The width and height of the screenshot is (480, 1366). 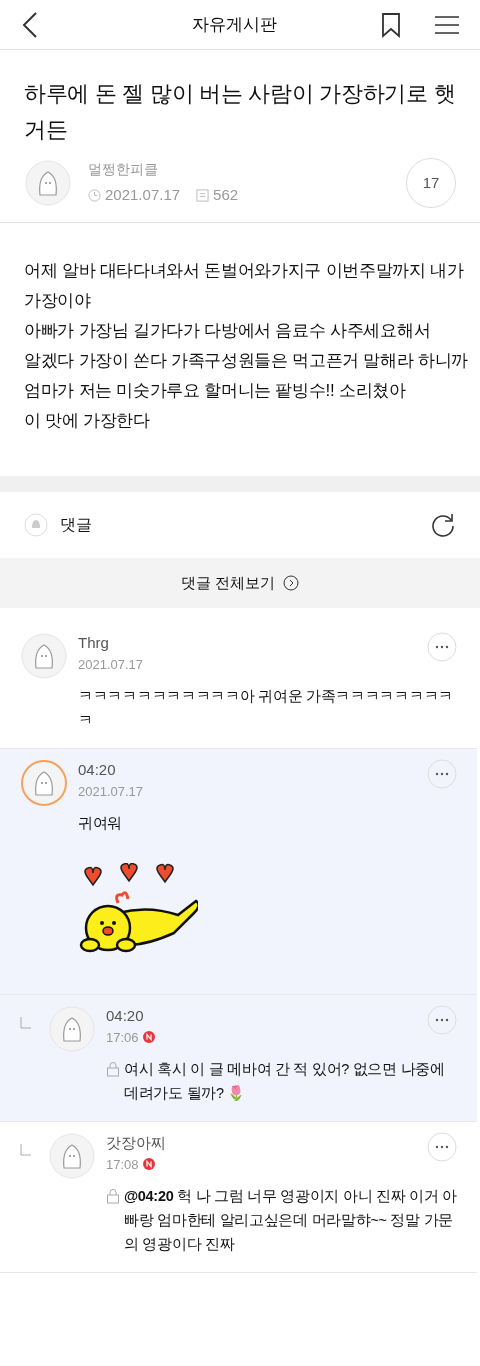 I want to click on clock-icon, so click(x=94, y=195).